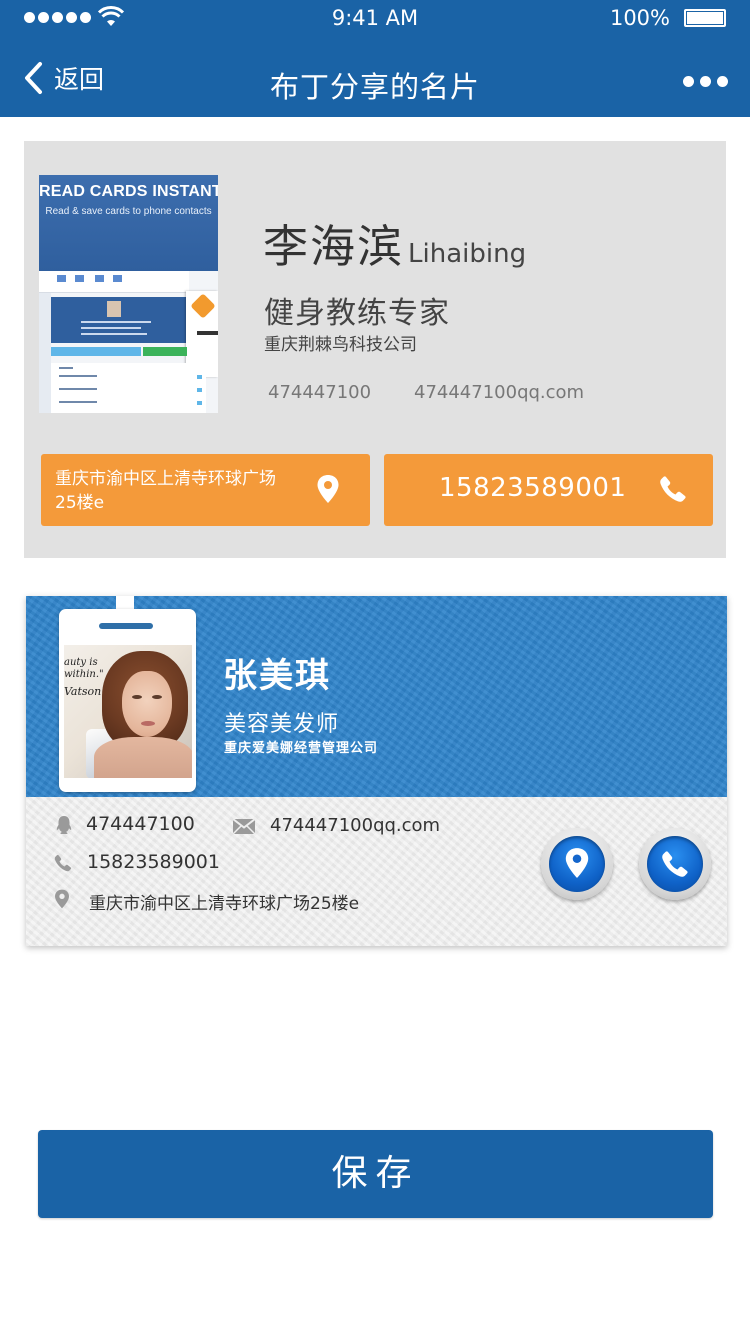 This screenshot has height=1334, width=750. I want to click on contact-photo: auty is within." Vatson, so click(128, 711).